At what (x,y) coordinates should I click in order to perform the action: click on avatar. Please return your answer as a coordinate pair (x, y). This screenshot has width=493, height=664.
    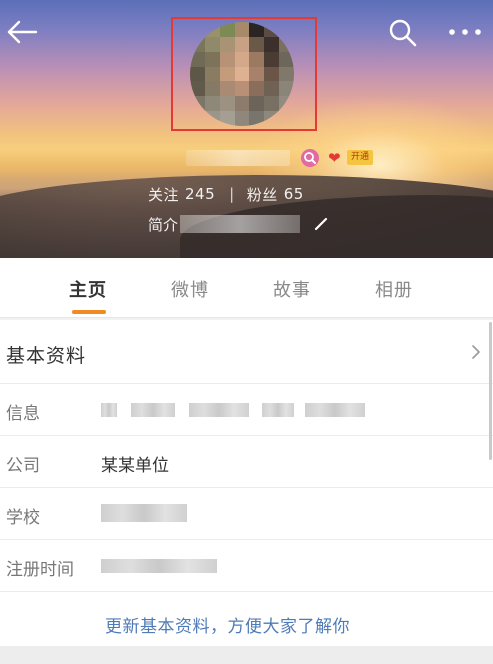
    Looking at the image, I should click on (242, 74).